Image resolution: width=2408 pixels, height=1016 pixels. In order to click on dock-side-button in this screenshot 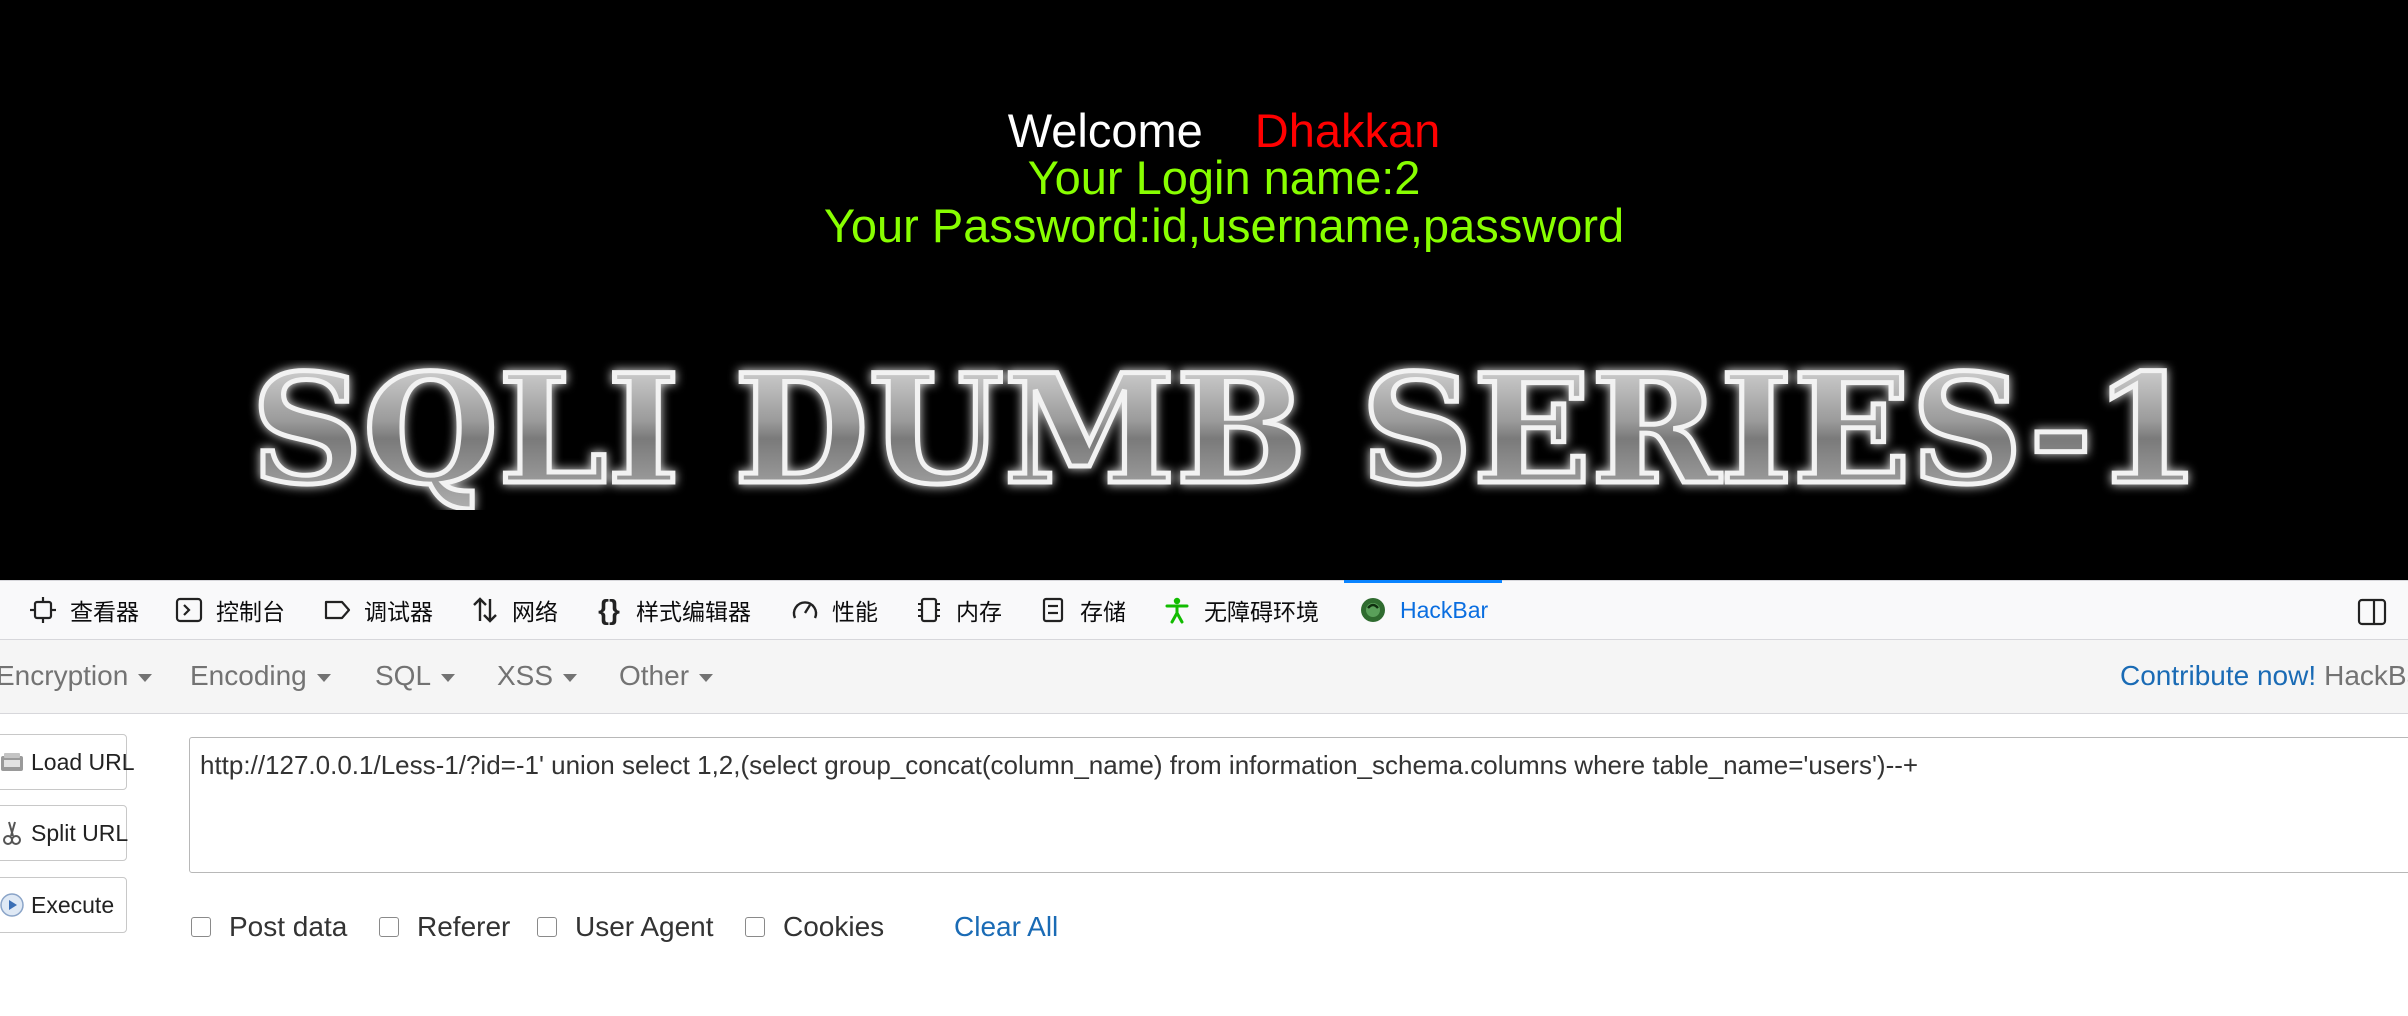, I will do `click(2372, 611)`.